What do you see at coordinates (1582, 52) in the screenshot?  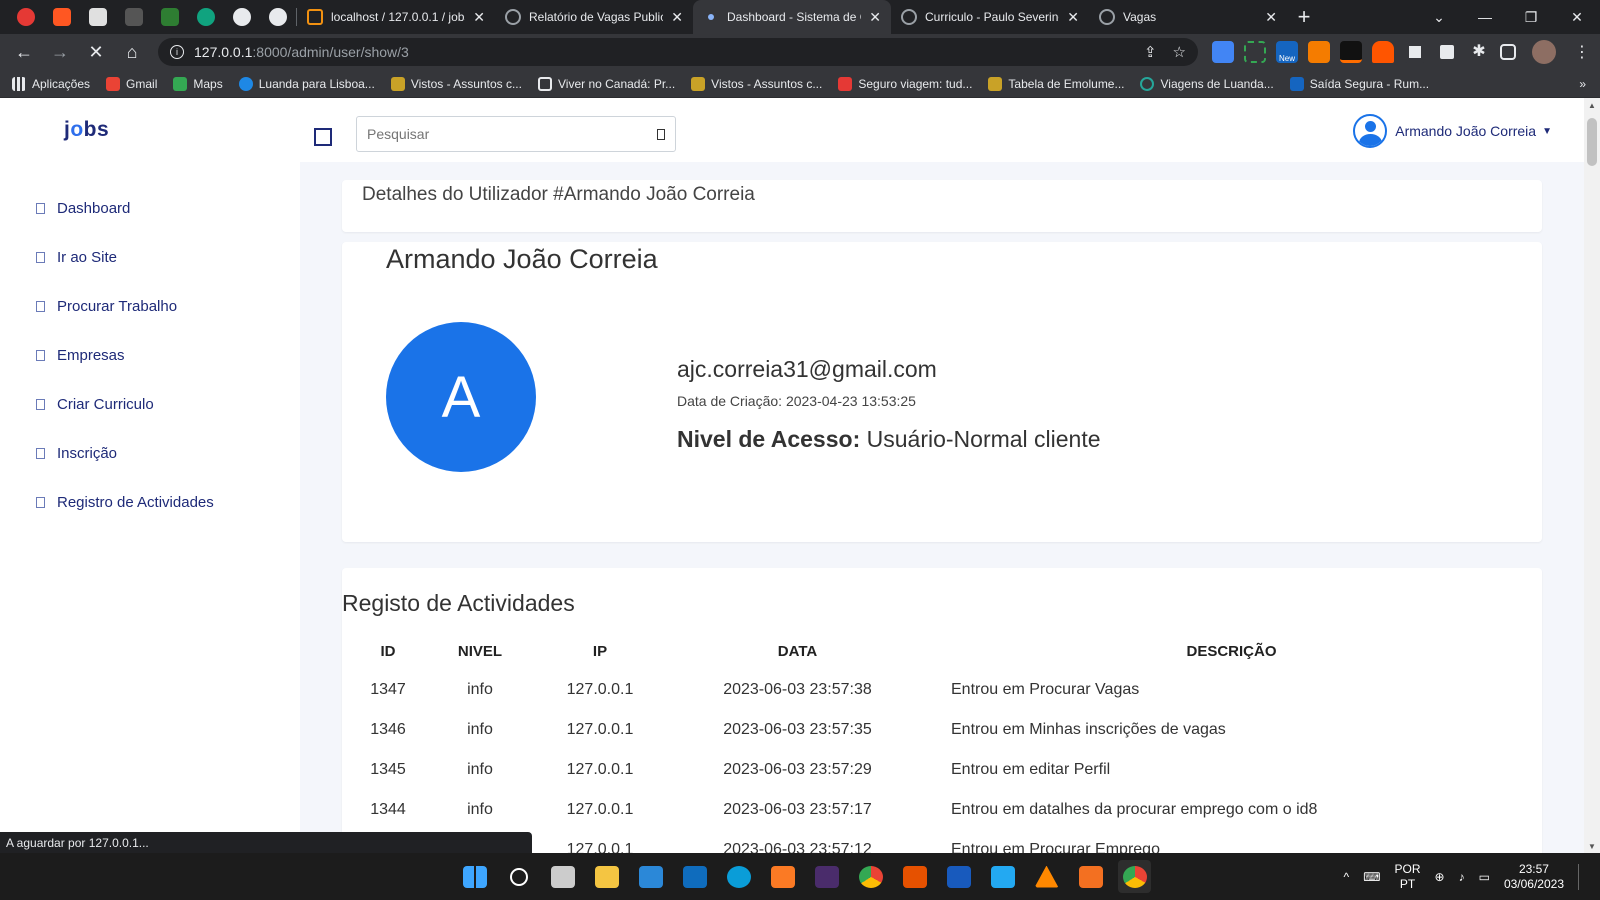 I see `menu-dots-icon: ⋮` at bounding box center [1582, 52].